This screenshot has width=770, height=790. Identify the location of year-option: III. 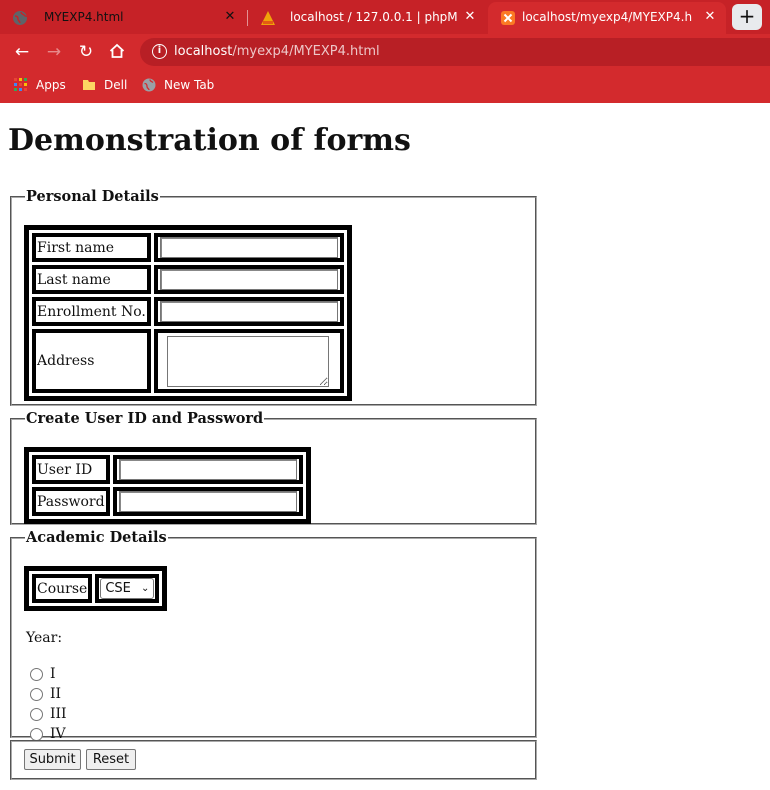
(48, 714).